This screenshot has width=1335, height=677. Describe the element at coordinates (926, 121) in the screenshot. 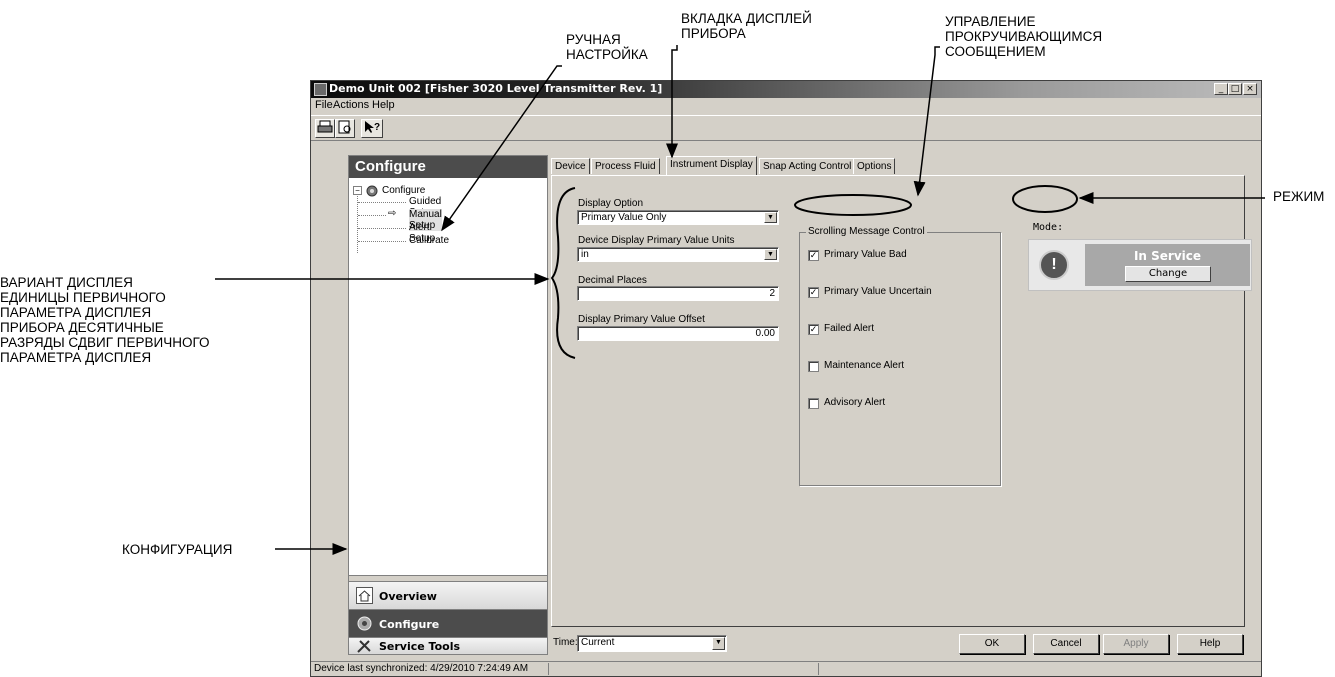

I see `callout-line-scrolling` at that location.